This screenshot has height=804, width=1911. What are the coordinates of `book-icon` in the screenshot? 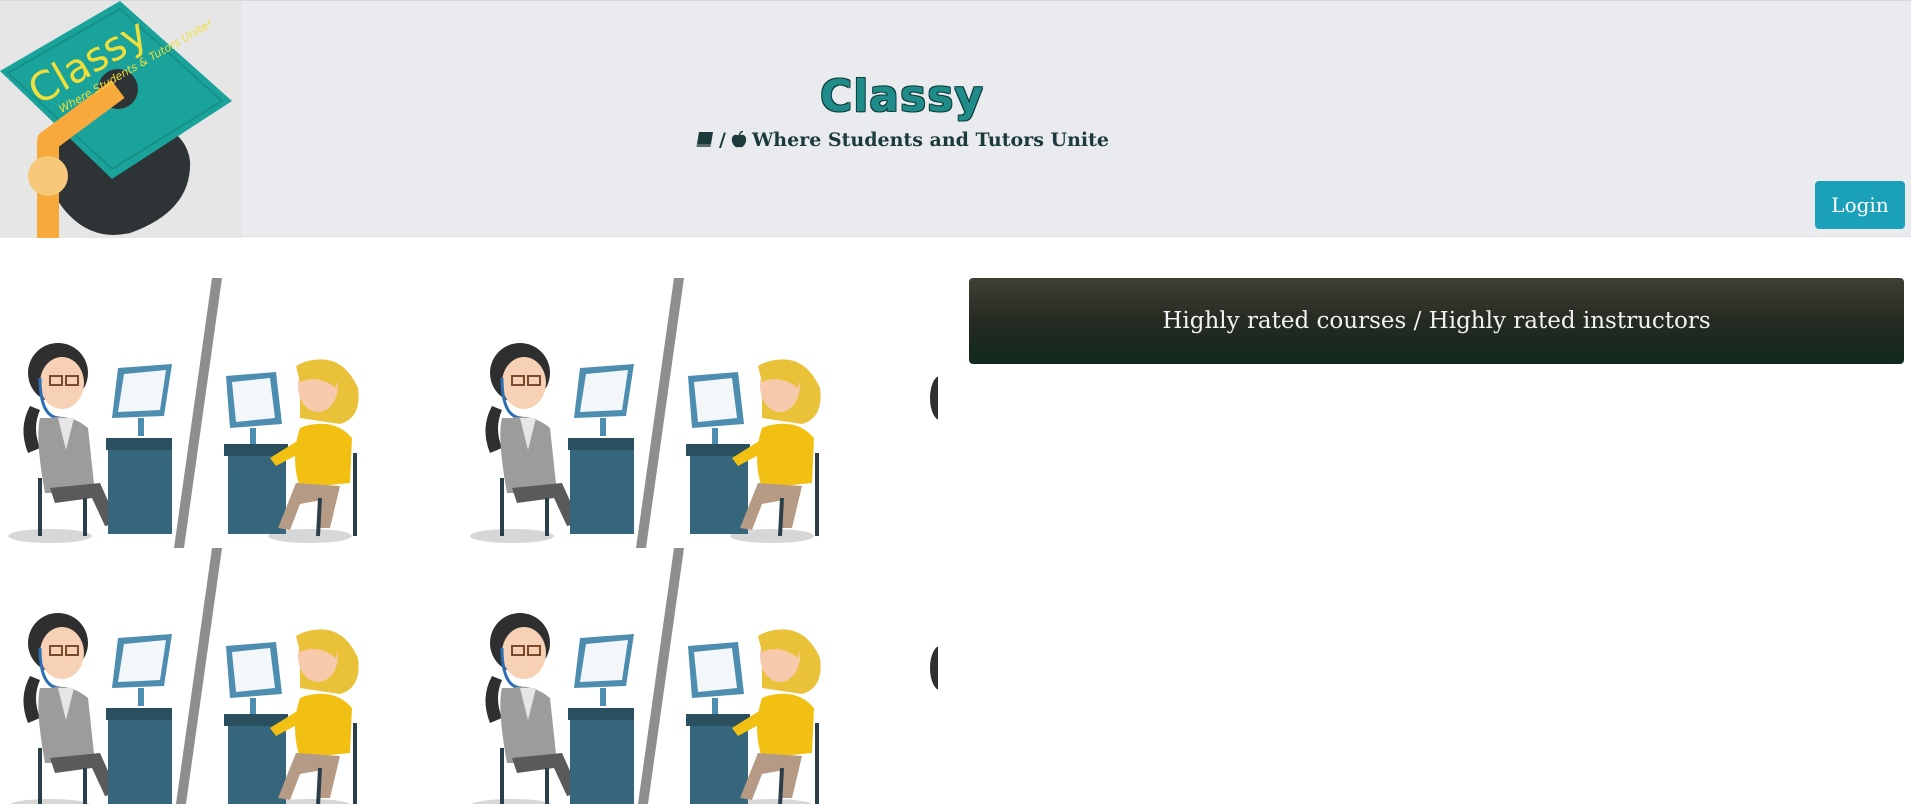 It's located at (705, 139).